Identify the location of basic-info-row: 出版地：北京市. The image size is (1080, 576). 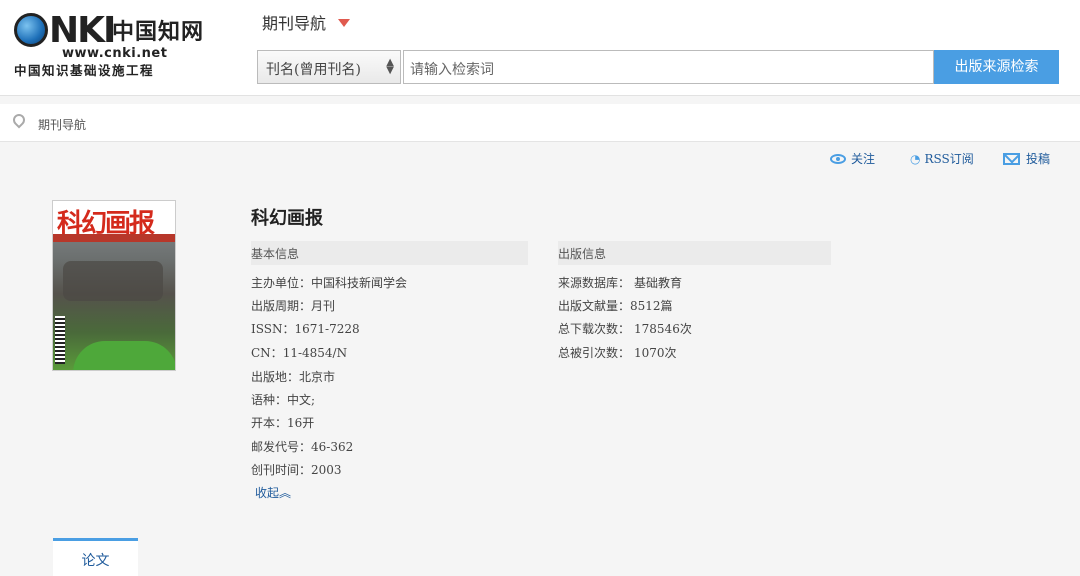
(293, 377).